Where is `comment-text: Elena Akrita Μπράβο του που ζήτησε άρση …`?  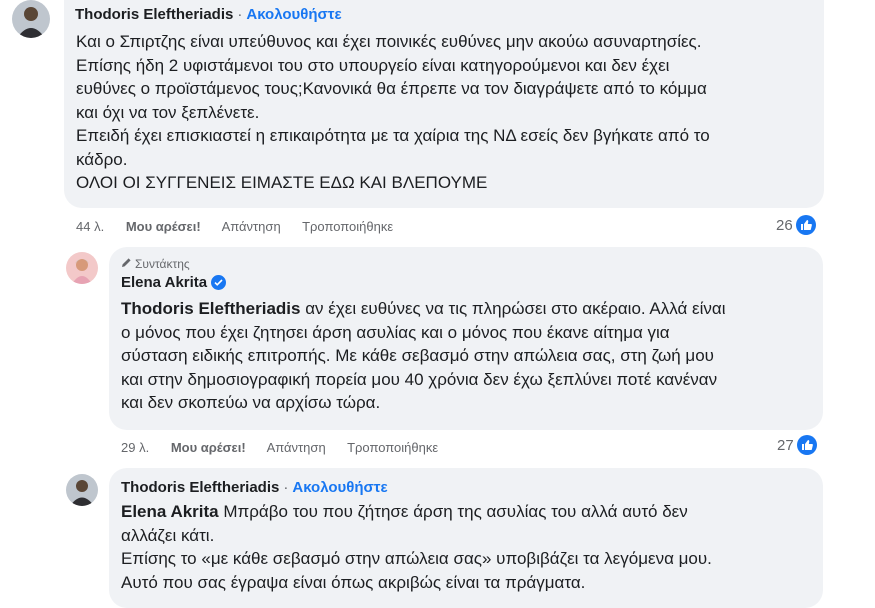 comment-text: Elena Akrita Μπράβο του που ζήτησε άρση … is located at coordinates (416, 547).